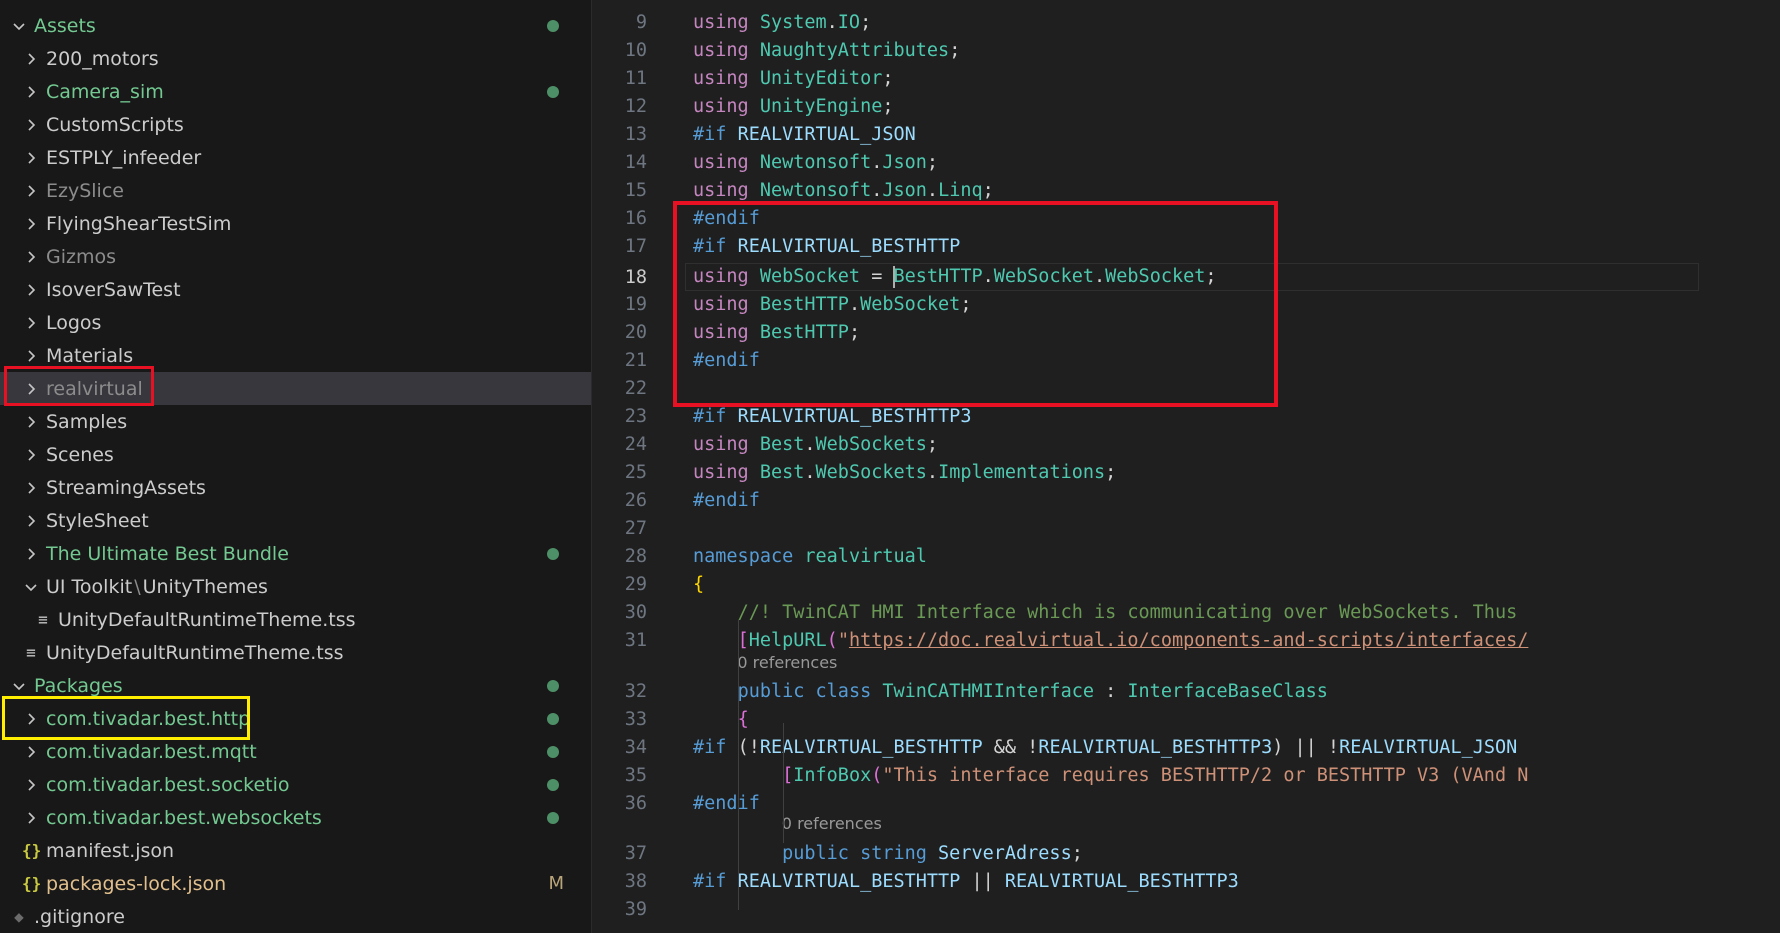 This screenshot has width=1780, height=933. What do you see at coordinates (295, 91) in the screenshot?
I see `folder-item: Camera_sim` at bounding box center [295, 91].